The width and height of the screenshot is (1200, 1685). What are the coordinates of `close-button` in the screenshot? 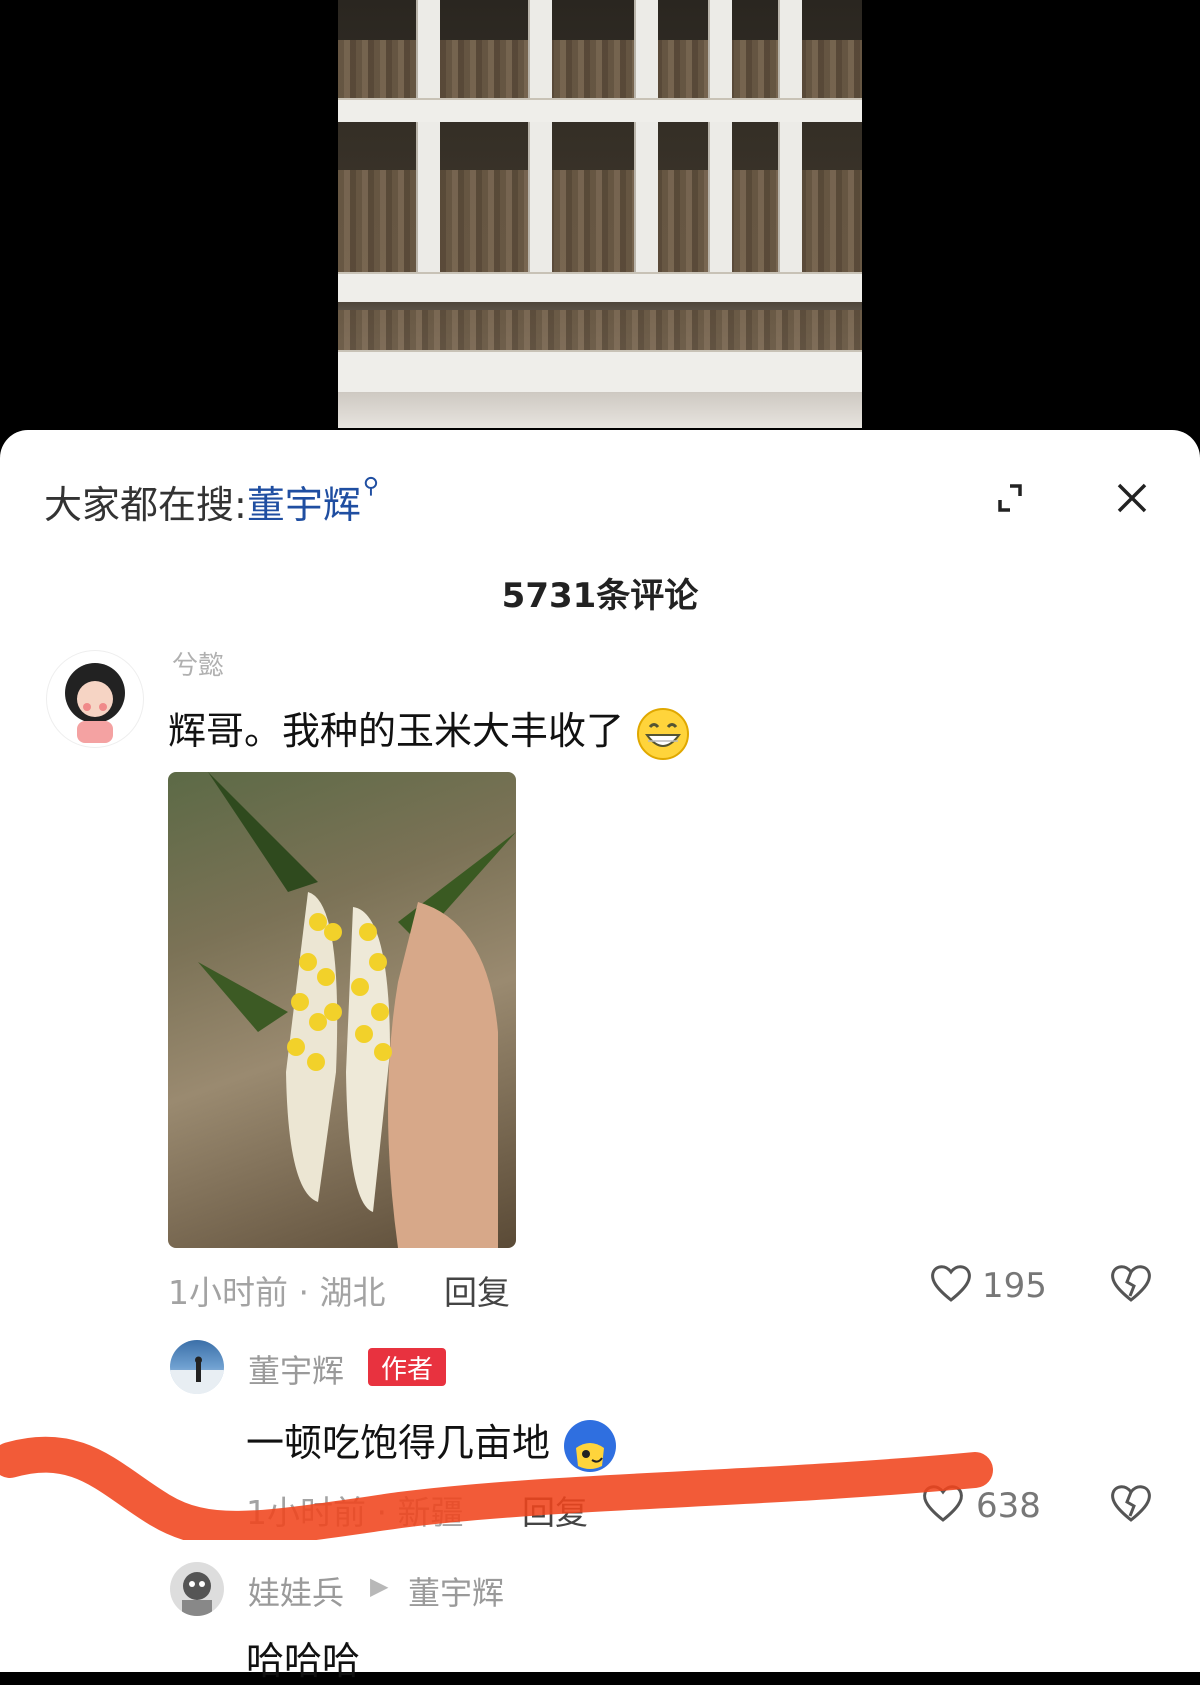 It's located at (1132, 498).